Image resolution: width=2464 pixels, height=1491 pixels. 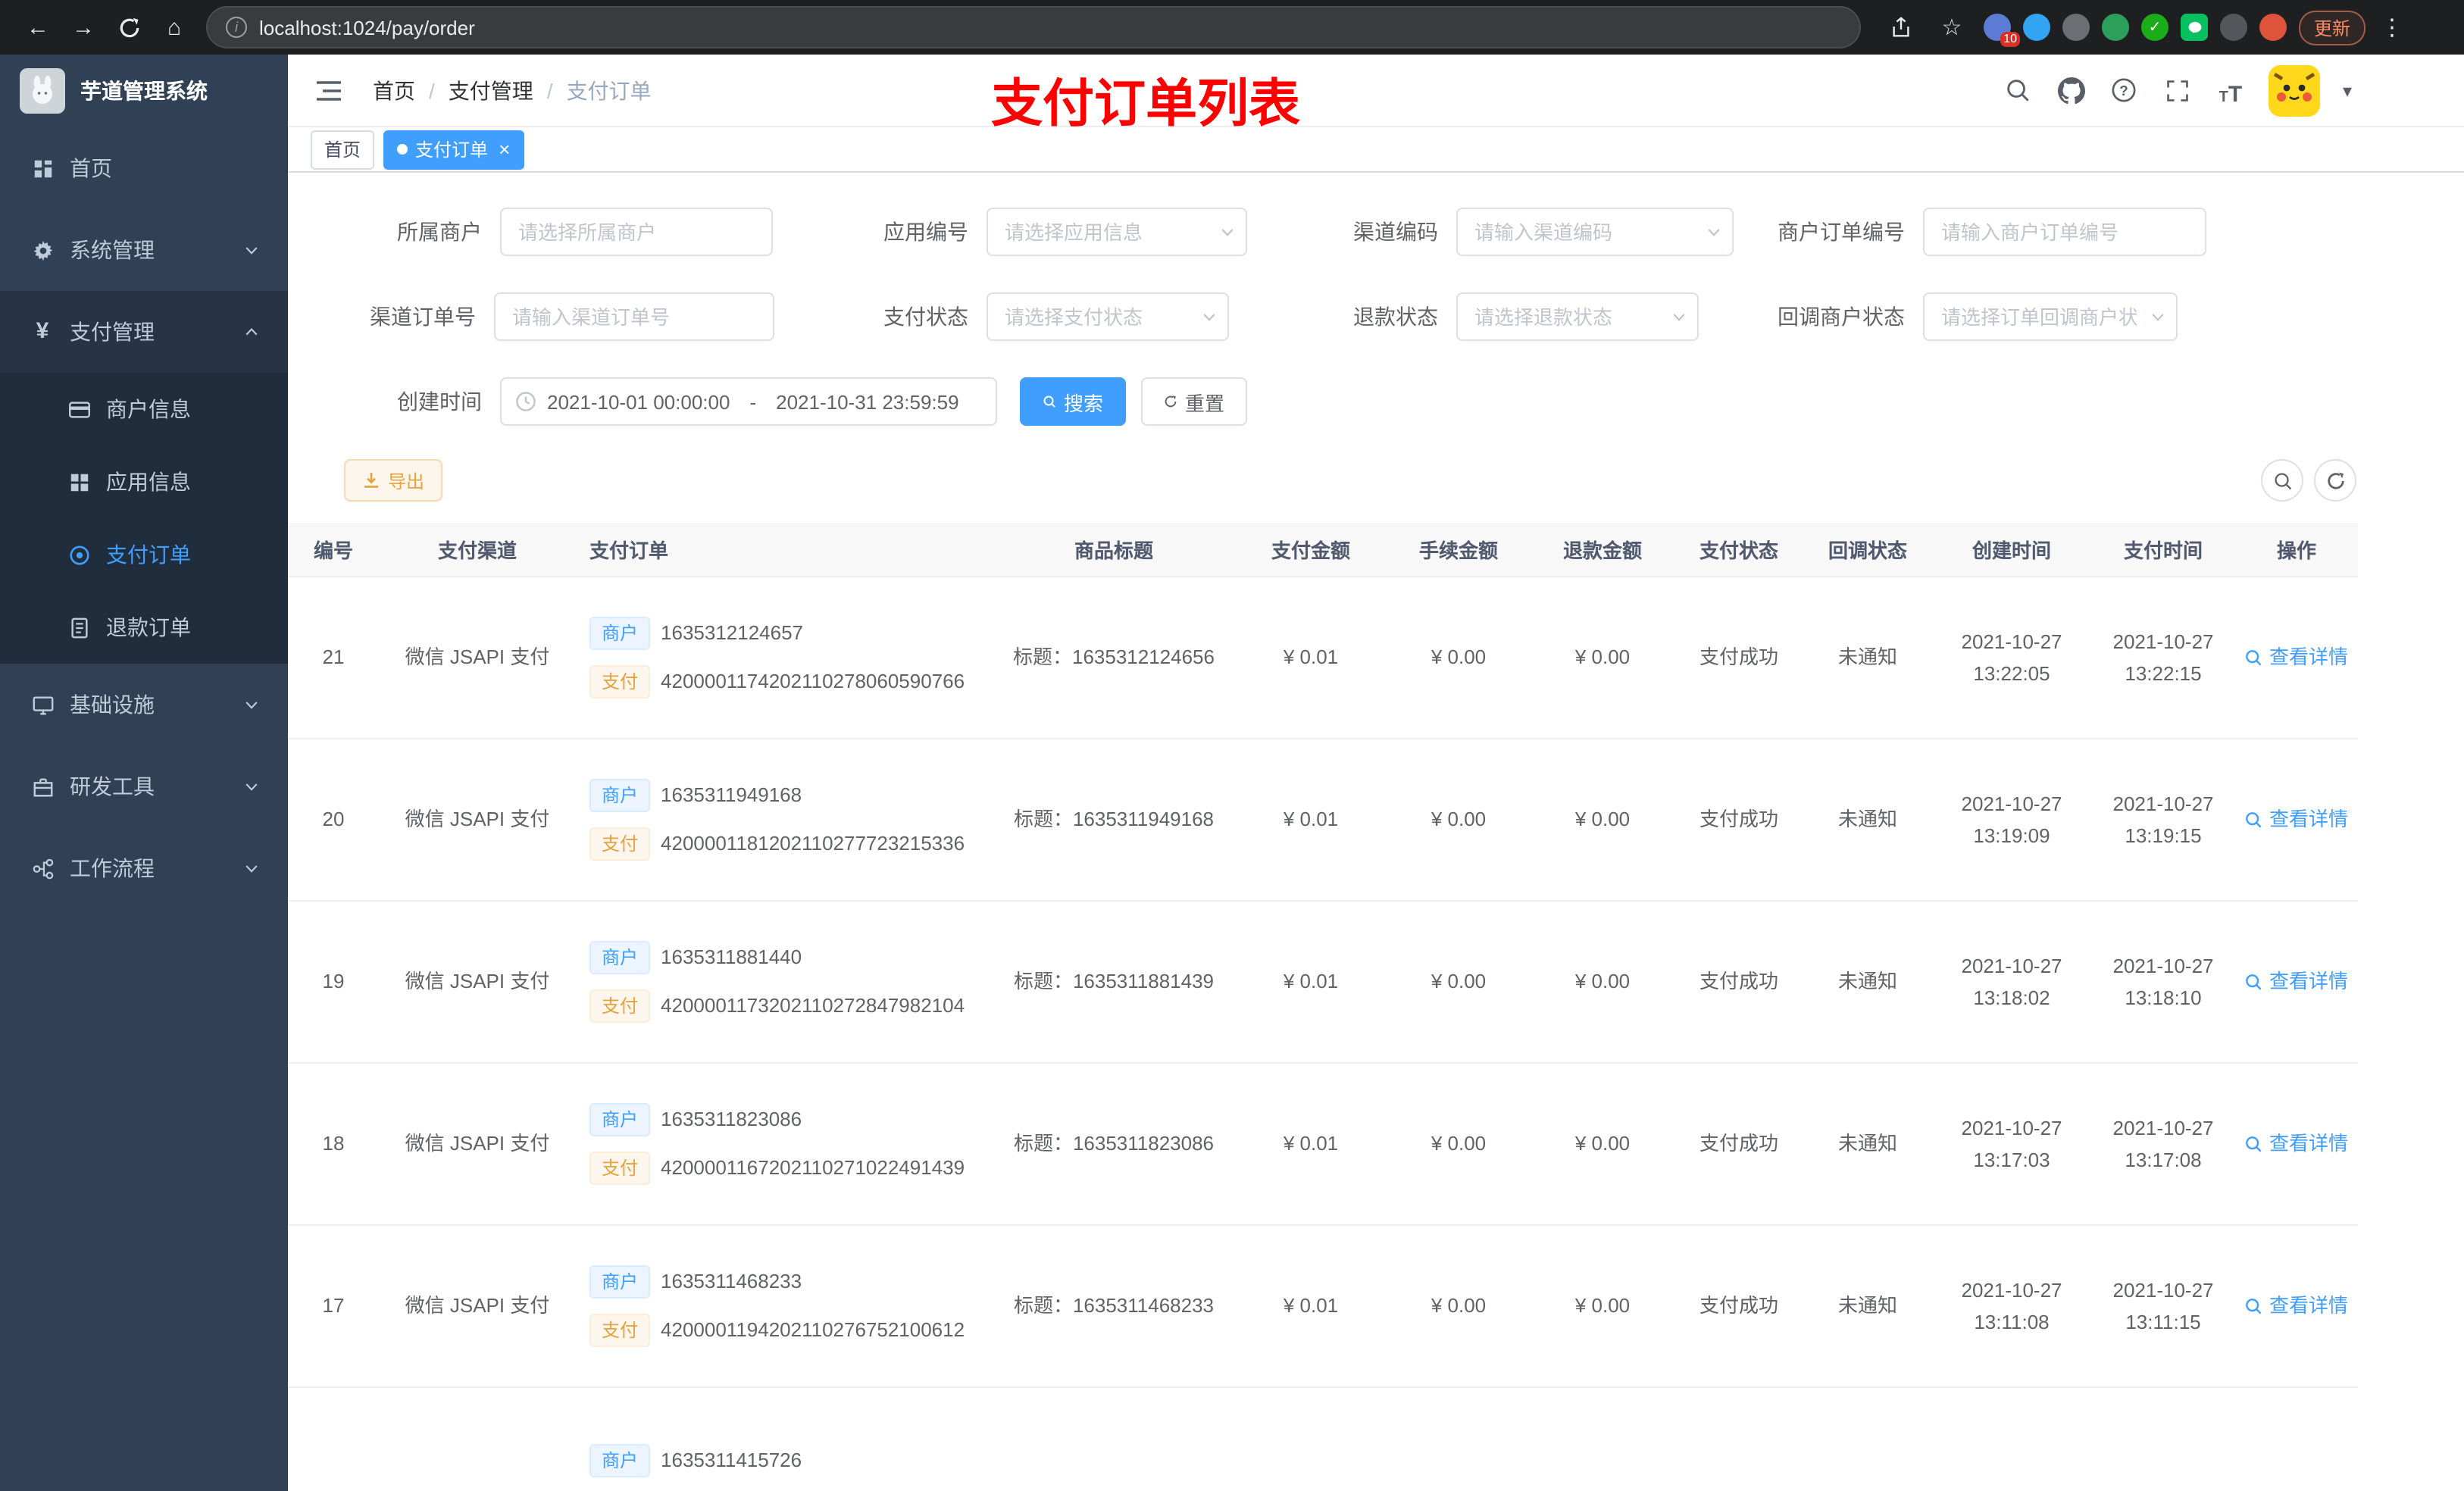 What do you see at coordinates (2071, 90) in the screenshot?
I see `github-icon` at bounding box center [2071, 90].